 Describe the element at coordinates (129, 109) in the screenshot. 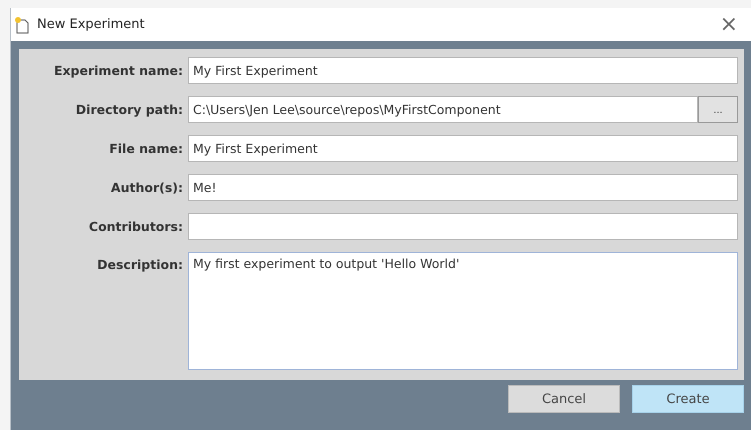

I see `field-label: Directory path:` at that location.